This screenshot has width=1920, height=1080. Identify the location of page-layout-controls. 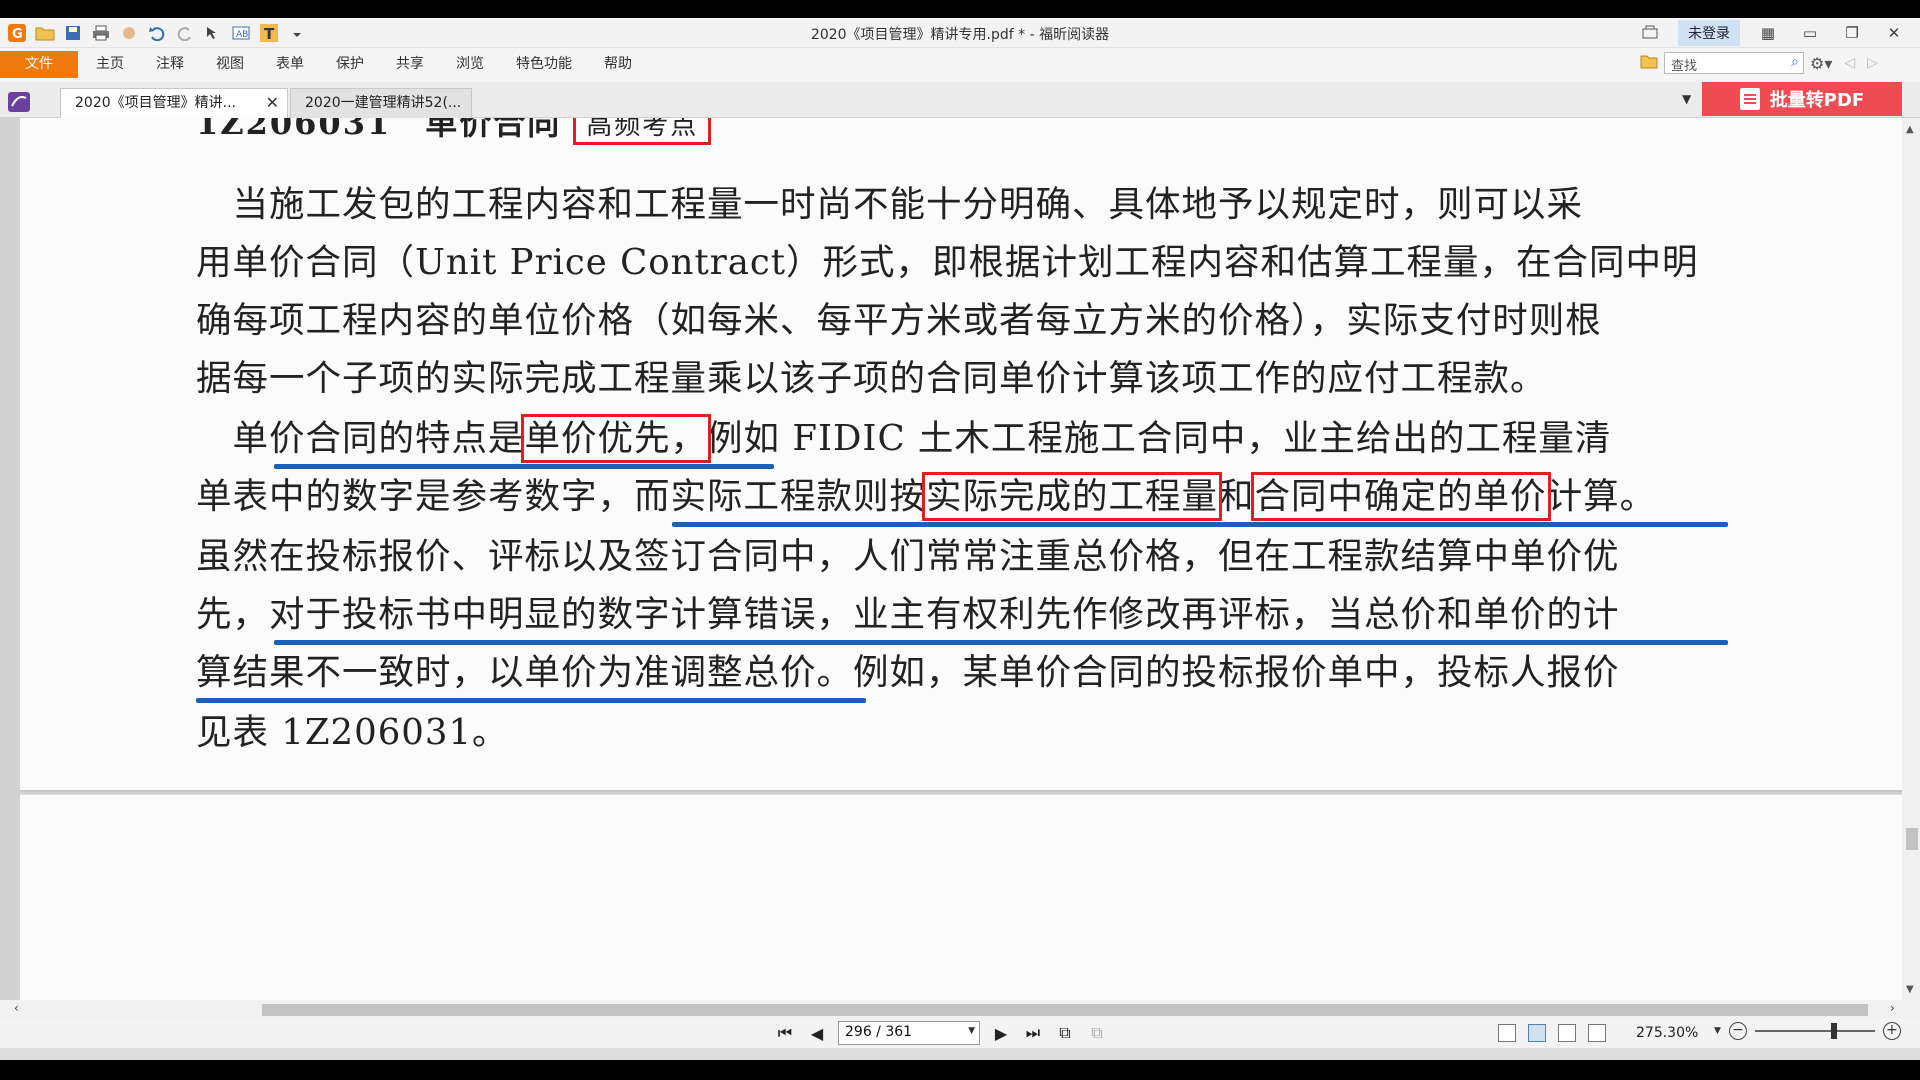
(1552, 1033).